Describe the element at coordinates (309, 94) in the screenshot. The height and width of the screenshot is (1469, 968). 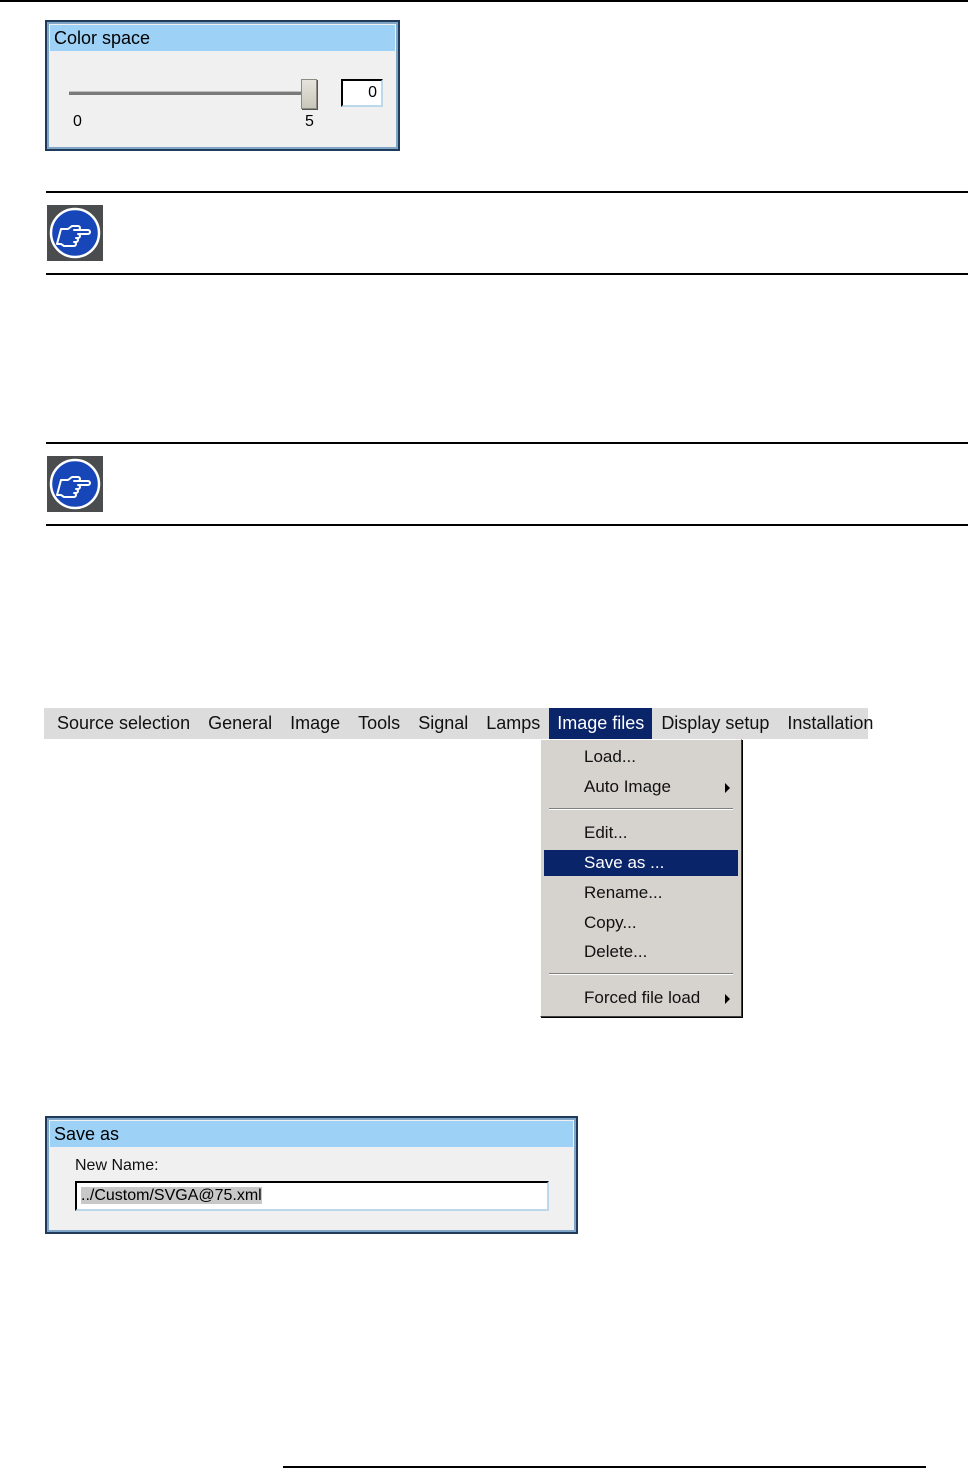
I see `color-space-slider-thumb` at that location.